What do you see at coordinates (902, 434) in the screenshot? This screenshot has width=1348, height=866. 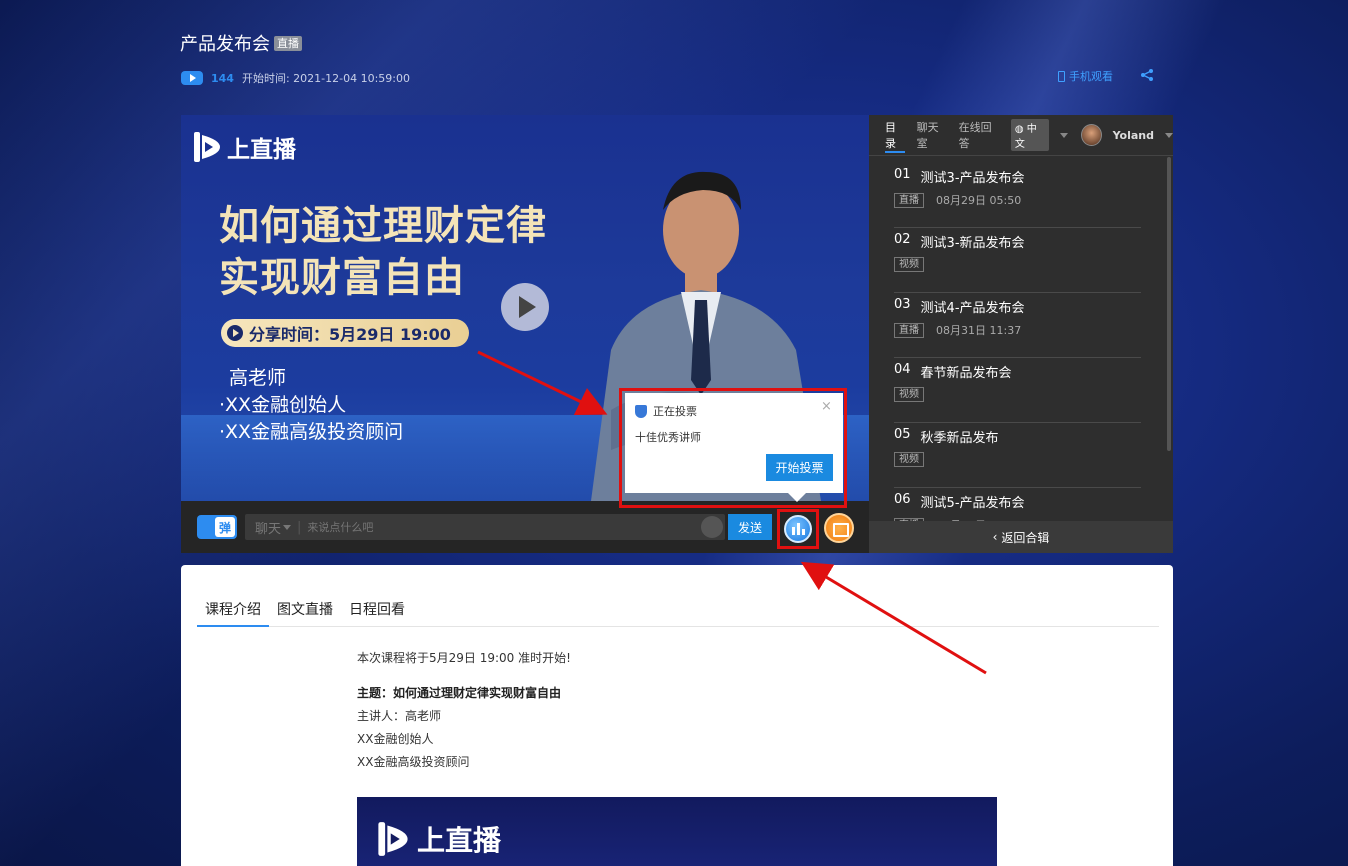 I see `item-number: 05` at bounding box center [902, 434].